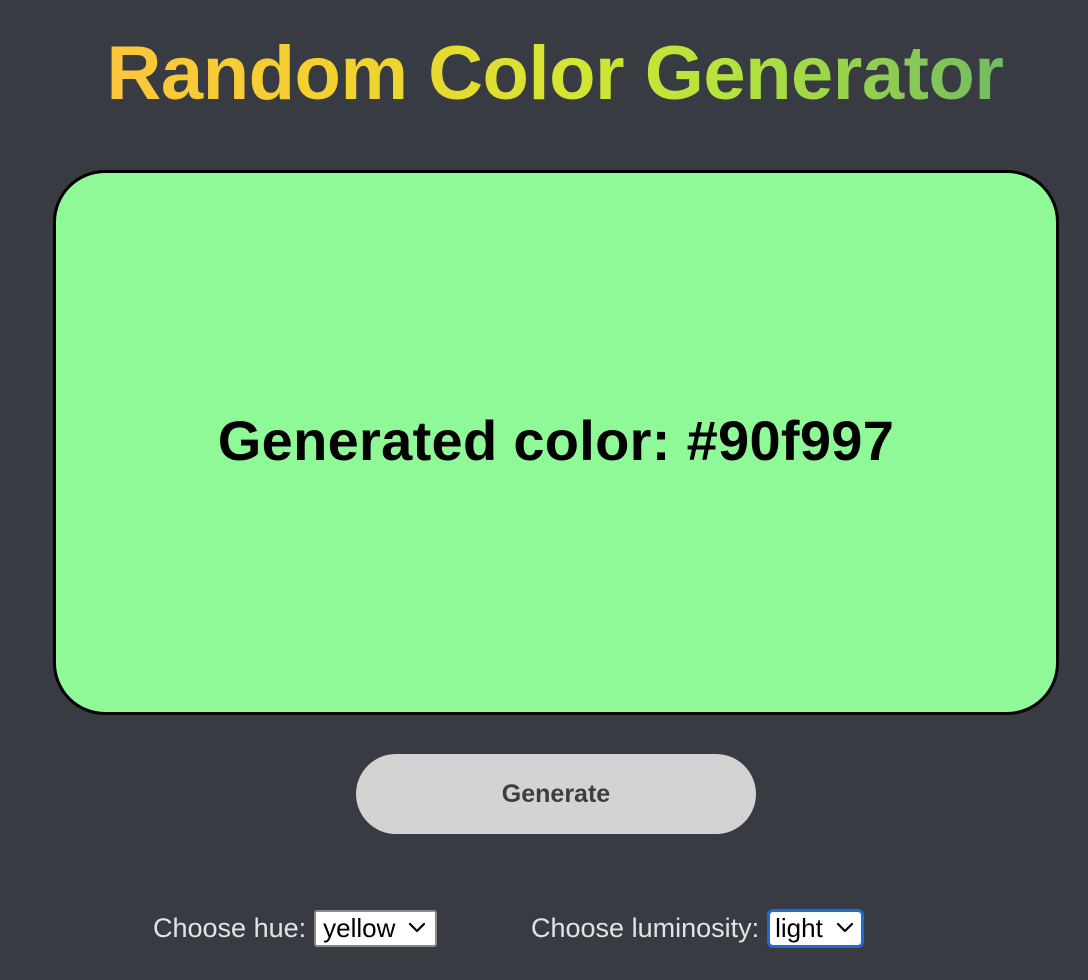 This screenshot has width=1088, height=980. I want to click on hue-control: Choose hue: yellow, so click(295, 928).